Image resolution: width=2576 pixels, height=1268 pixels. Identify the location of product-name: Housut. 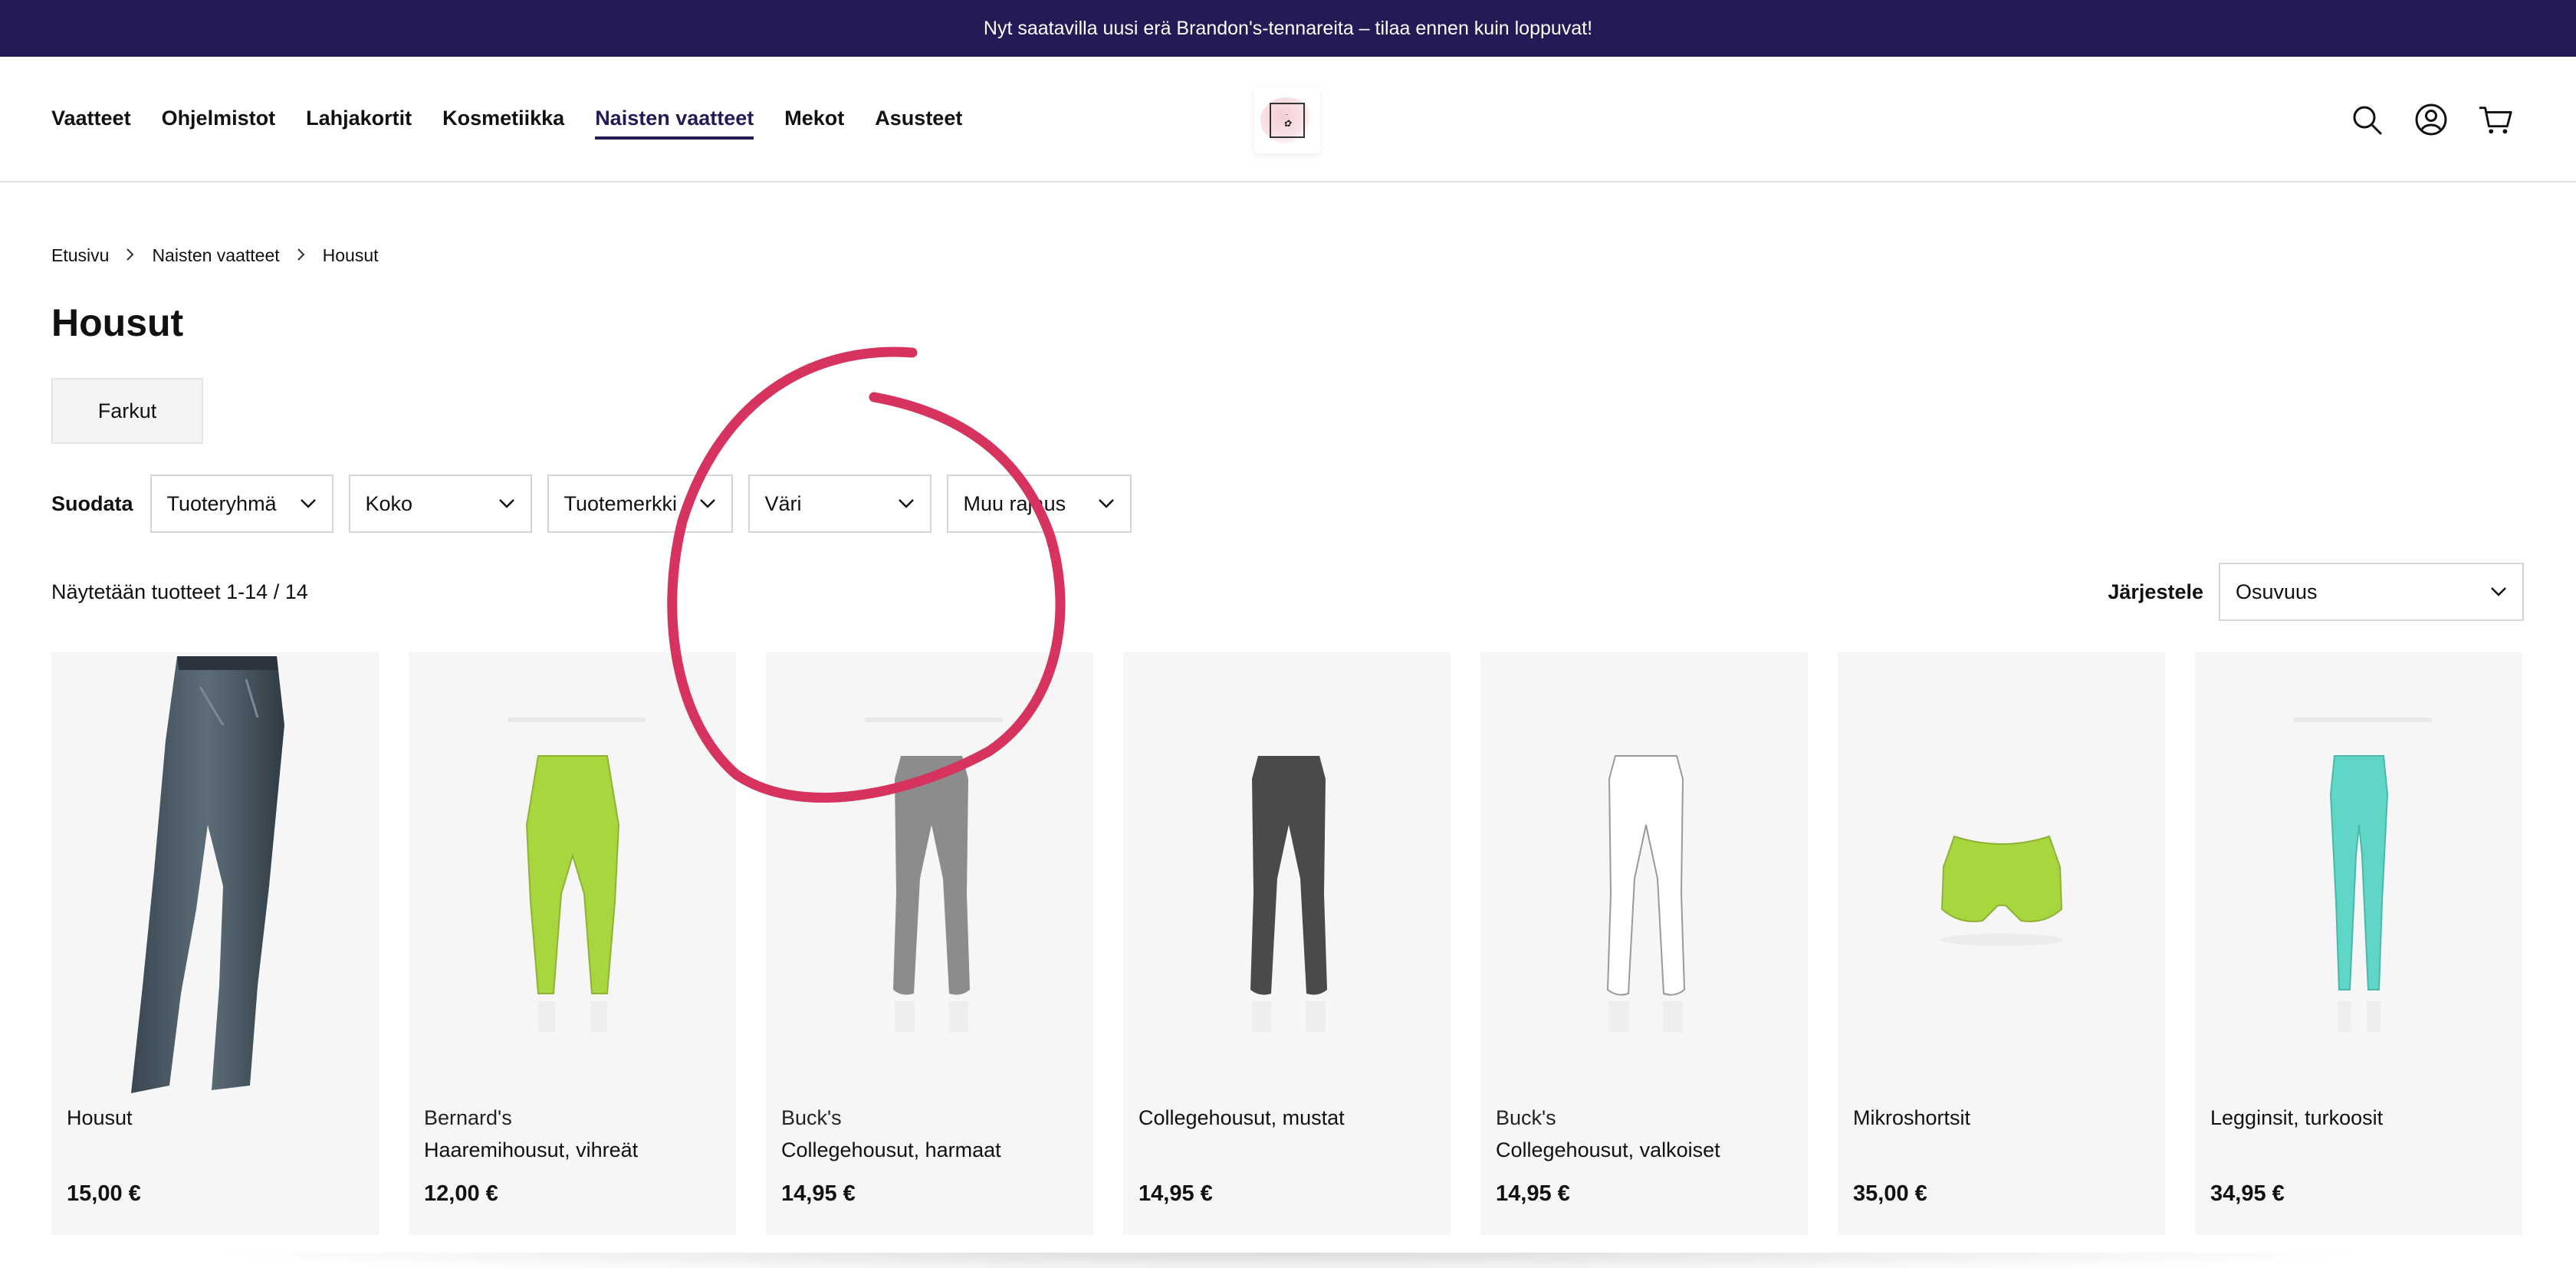
(100, 1117).